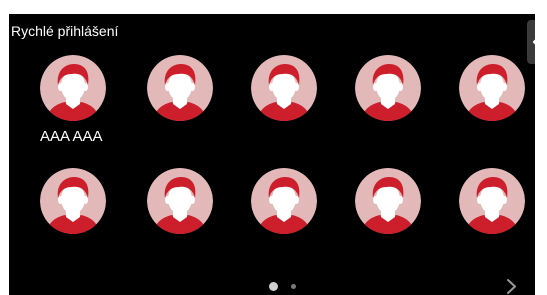  I want to click on user-name-1: AAA AAA, so click(71, 136).